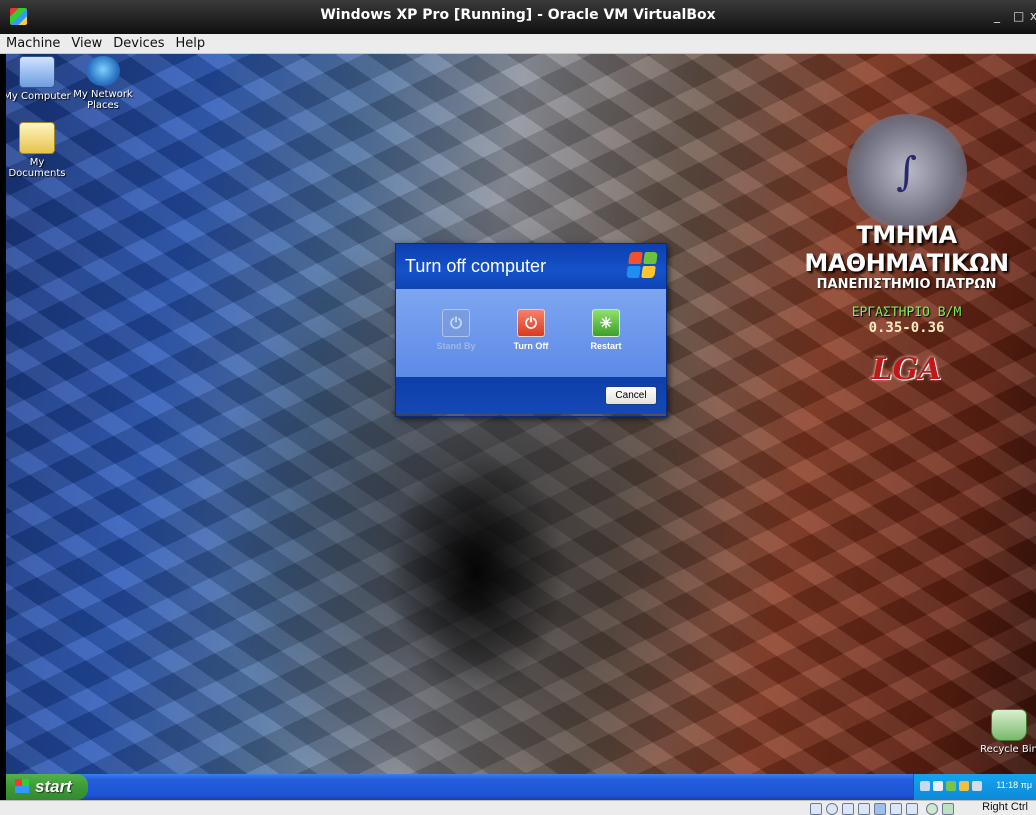  What do you see at coordinates (190, 43) in the screenshot?
I see `menu-help: Help` at bounding box center [190, 43].